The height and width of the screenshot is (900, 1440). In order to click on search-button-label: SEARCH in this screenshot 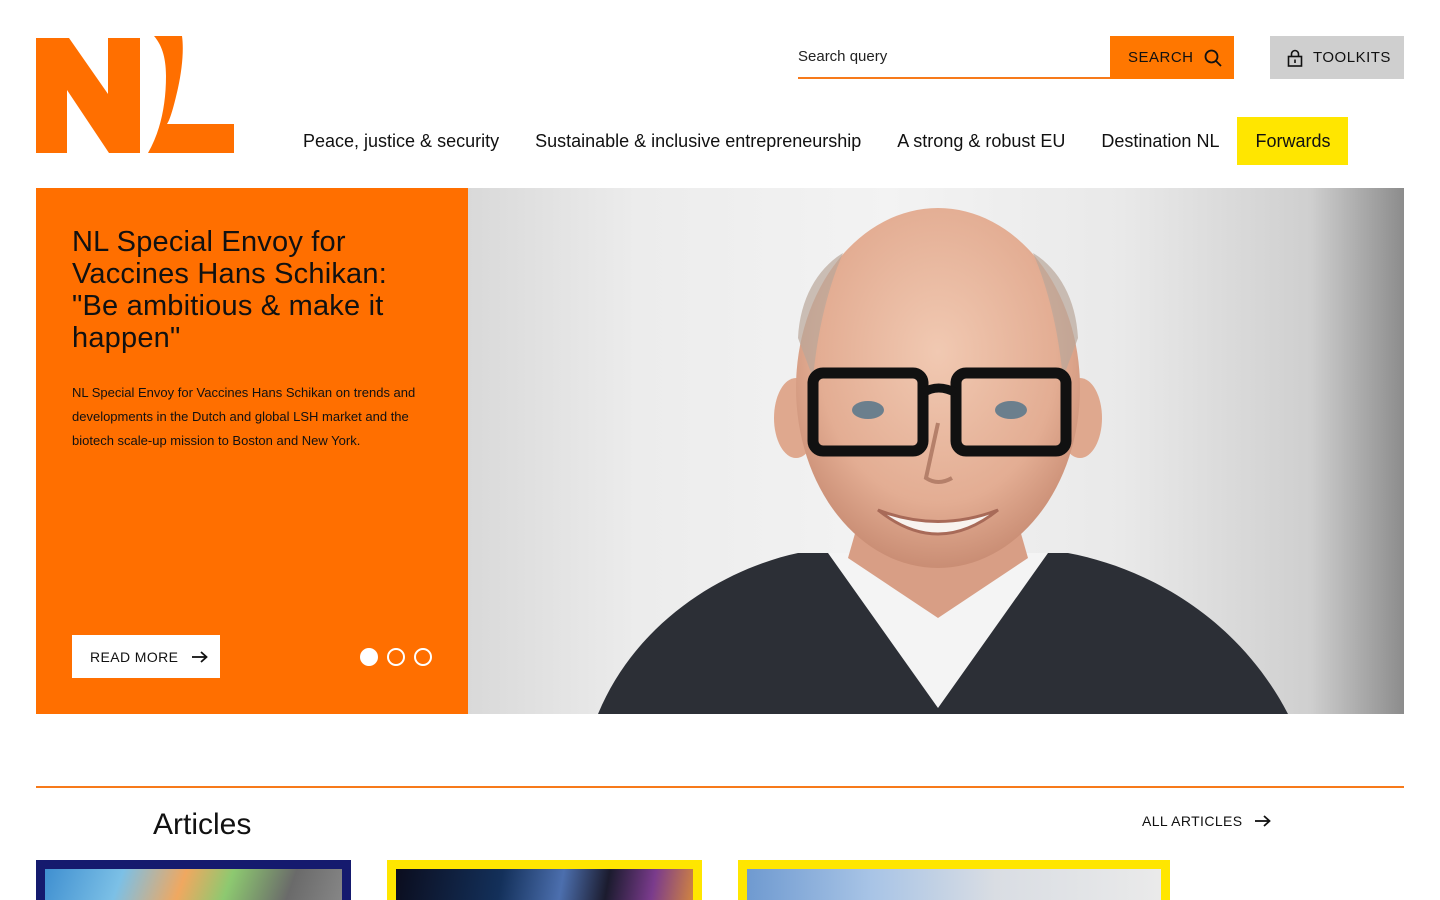, I will do `click(1161, 57)`.